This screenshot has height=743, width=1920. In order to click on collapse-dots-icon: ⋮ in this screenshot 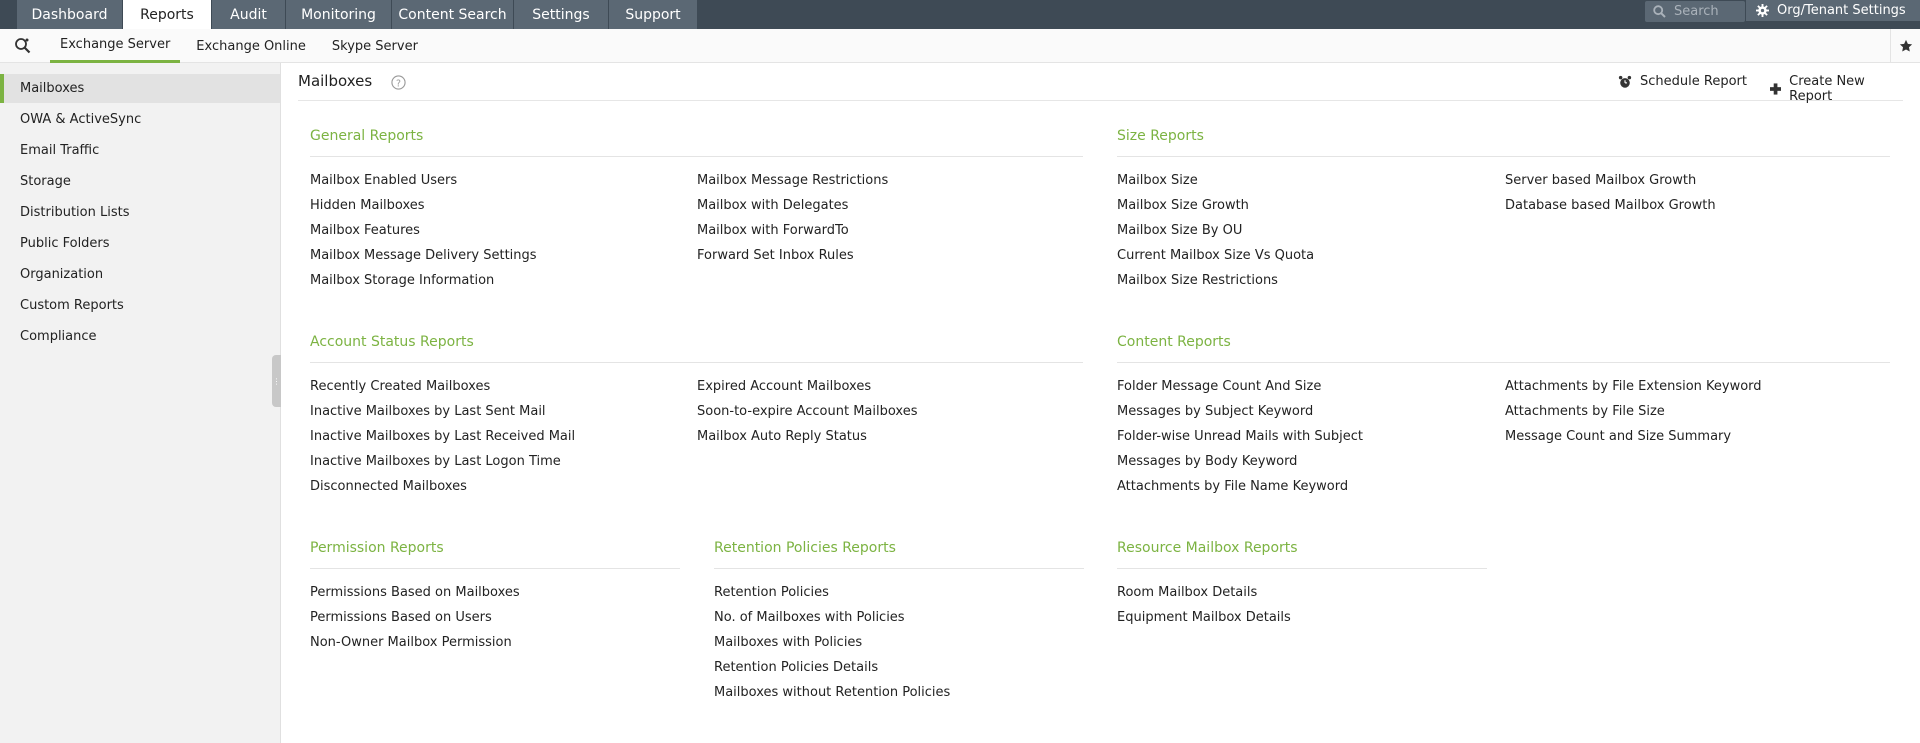, I will do `click(276, 381)`.